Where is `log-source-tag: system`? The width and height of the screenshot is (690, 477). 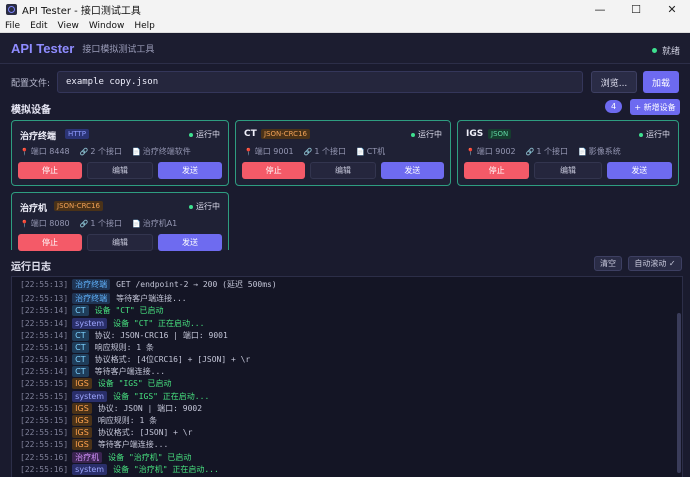
log-source-tag: system is located at coordinates (90, 396).